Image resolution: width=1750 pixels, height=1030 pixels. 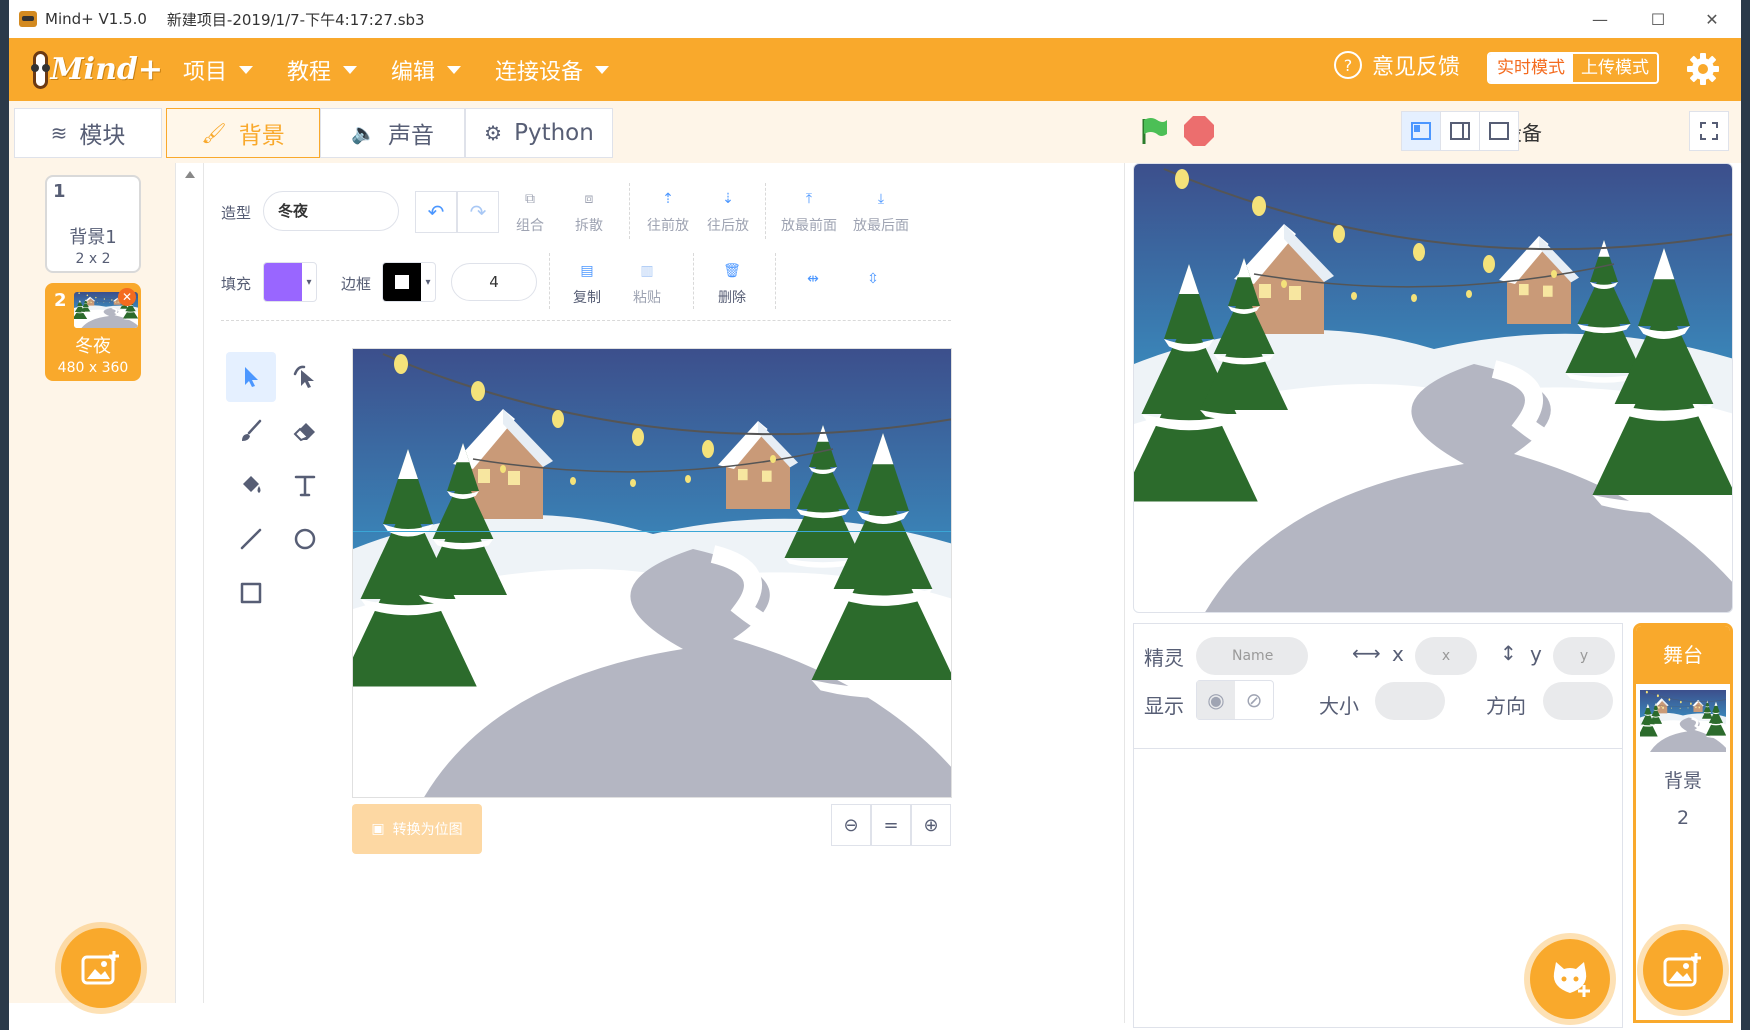 I want to click on feedback-button: ? 意见反馈, so click(x=1397, y=65).